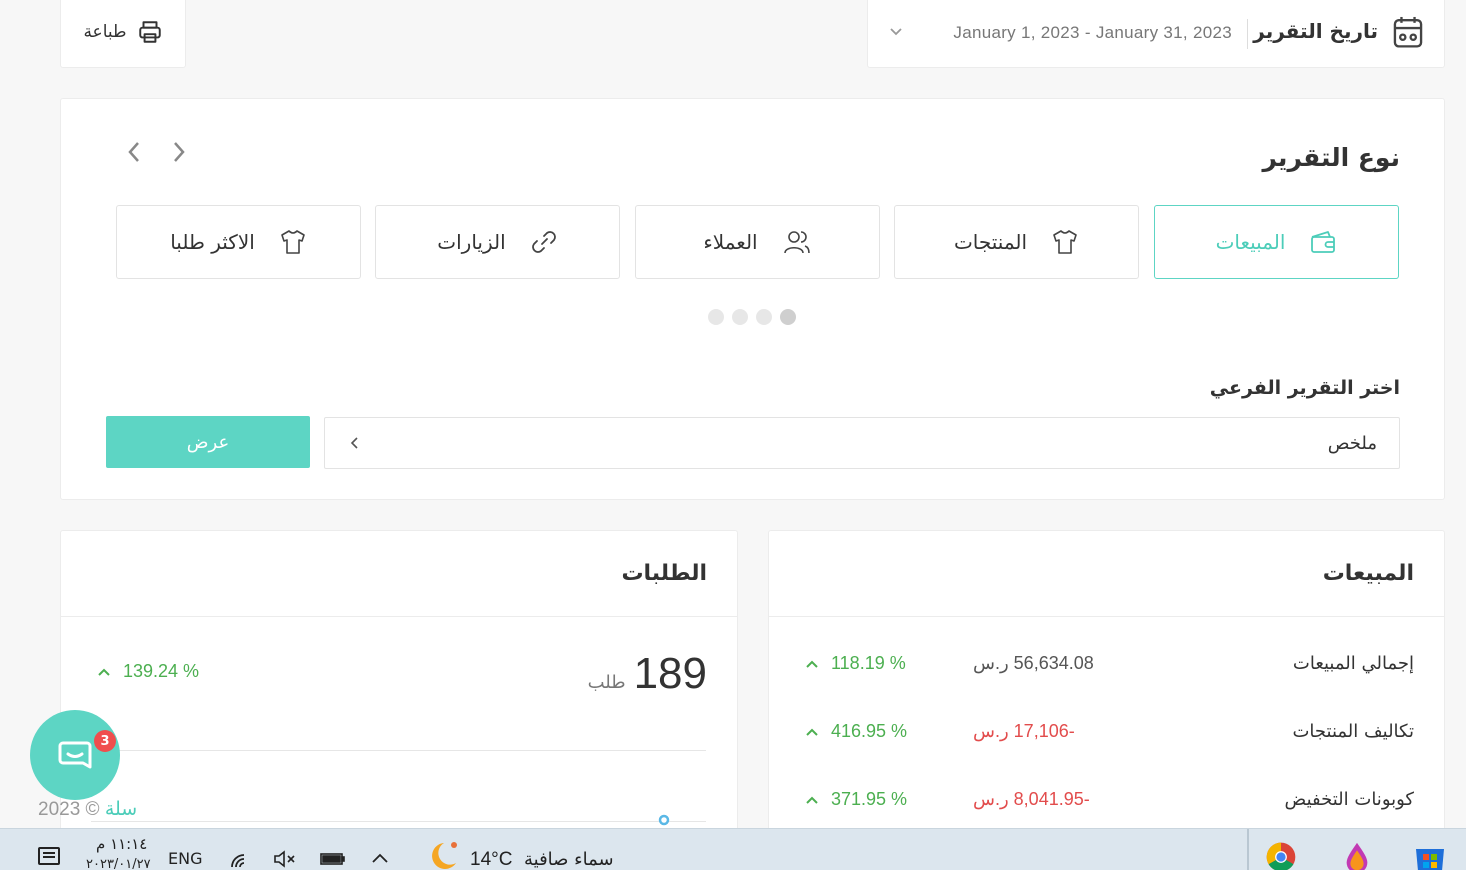 The width and height of the screenshot is (1466, 870). I want to click on card-header: المبيعات, so click(1106, 574).